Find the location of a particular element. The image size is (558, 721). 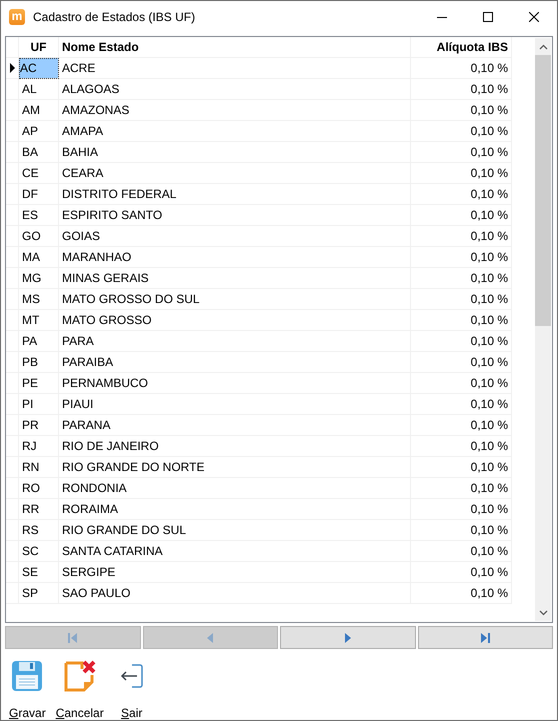

header-corner is located at coordinates (12, 47).